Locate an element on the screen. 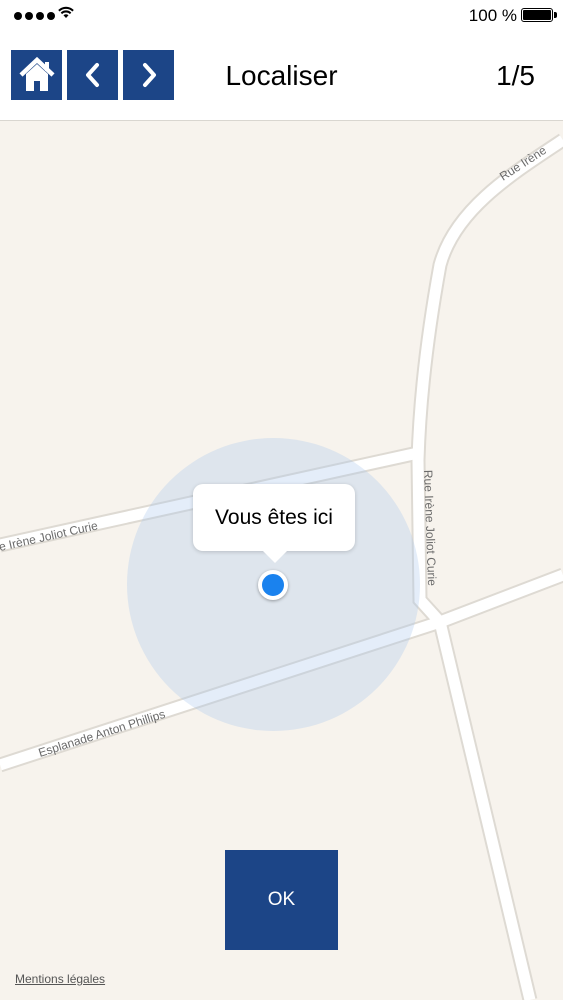 This screenshot has height=1000, width=563. status-bar: 100 % is located at coordinates (281, 16).